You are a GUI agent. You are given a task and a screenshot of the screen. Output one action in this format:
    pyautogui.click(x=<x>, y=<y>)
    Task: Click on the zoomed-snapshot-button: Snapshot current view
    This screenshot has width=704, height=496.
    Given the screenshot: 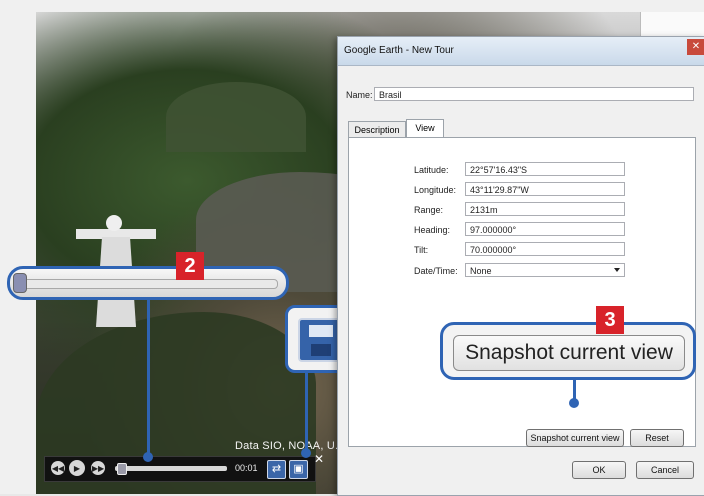 What is the action you would take?
    pyautogui.click(x=568, y=351)
    